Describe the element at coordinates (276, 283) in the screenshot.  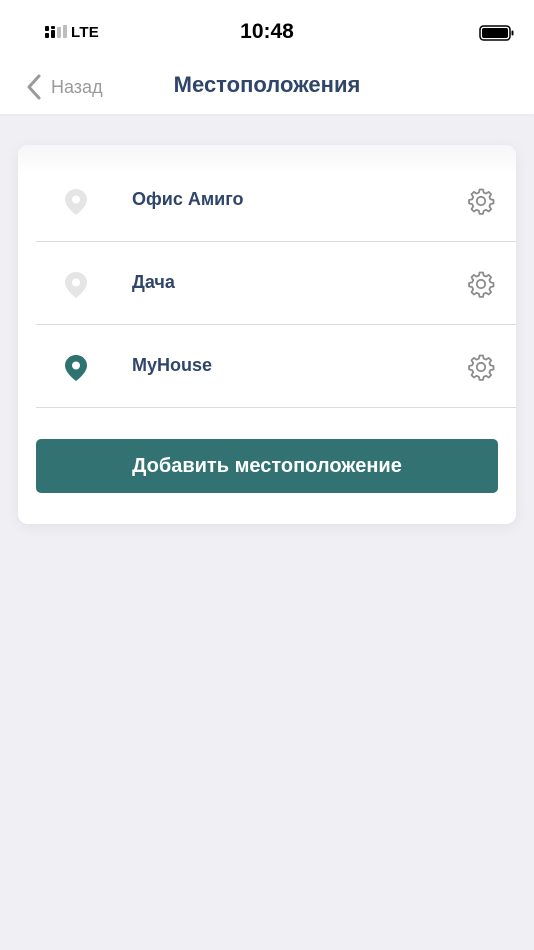
I see `location-row-dacha: Дача` at that location.